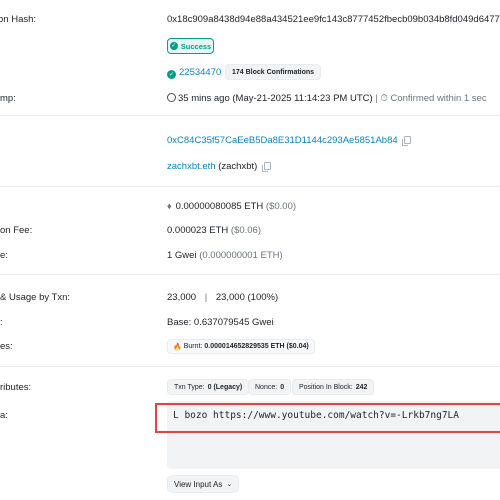 The image size is (500, 500). I want to click on value-amount: 0.00000080085 ETH, so click(219, 206).